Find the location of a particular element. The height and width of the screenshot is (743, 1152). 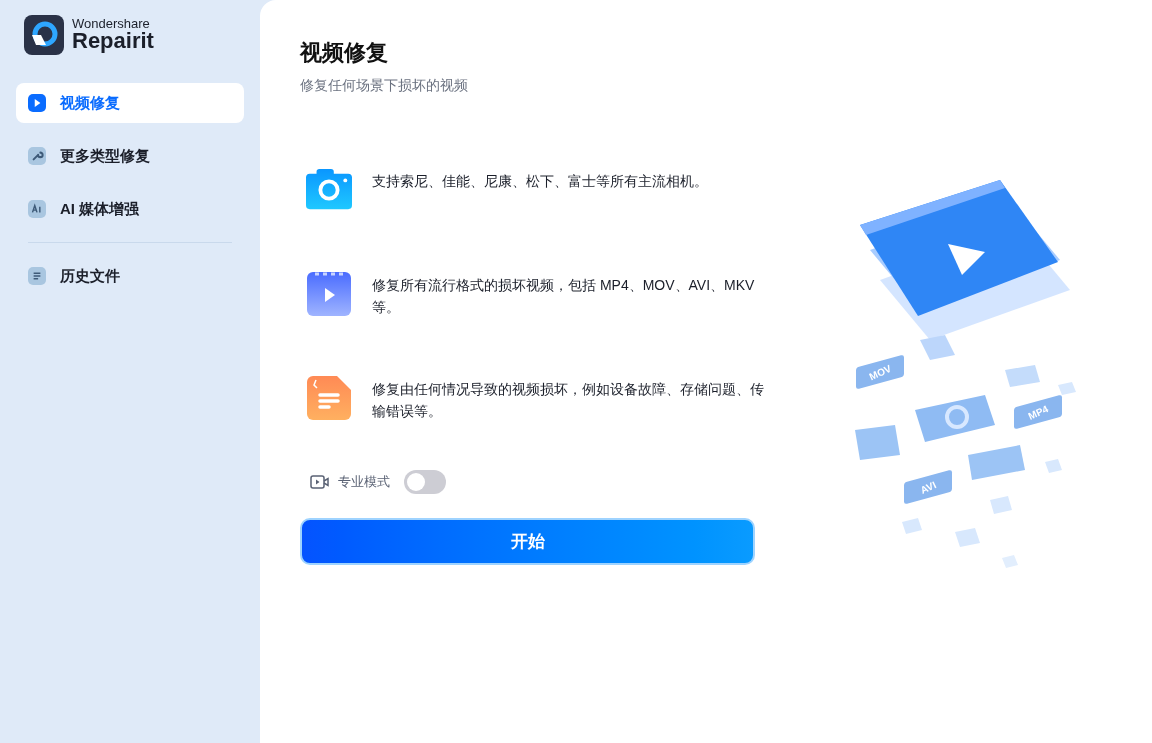

ai-icon is located at coordinates (37, 209).